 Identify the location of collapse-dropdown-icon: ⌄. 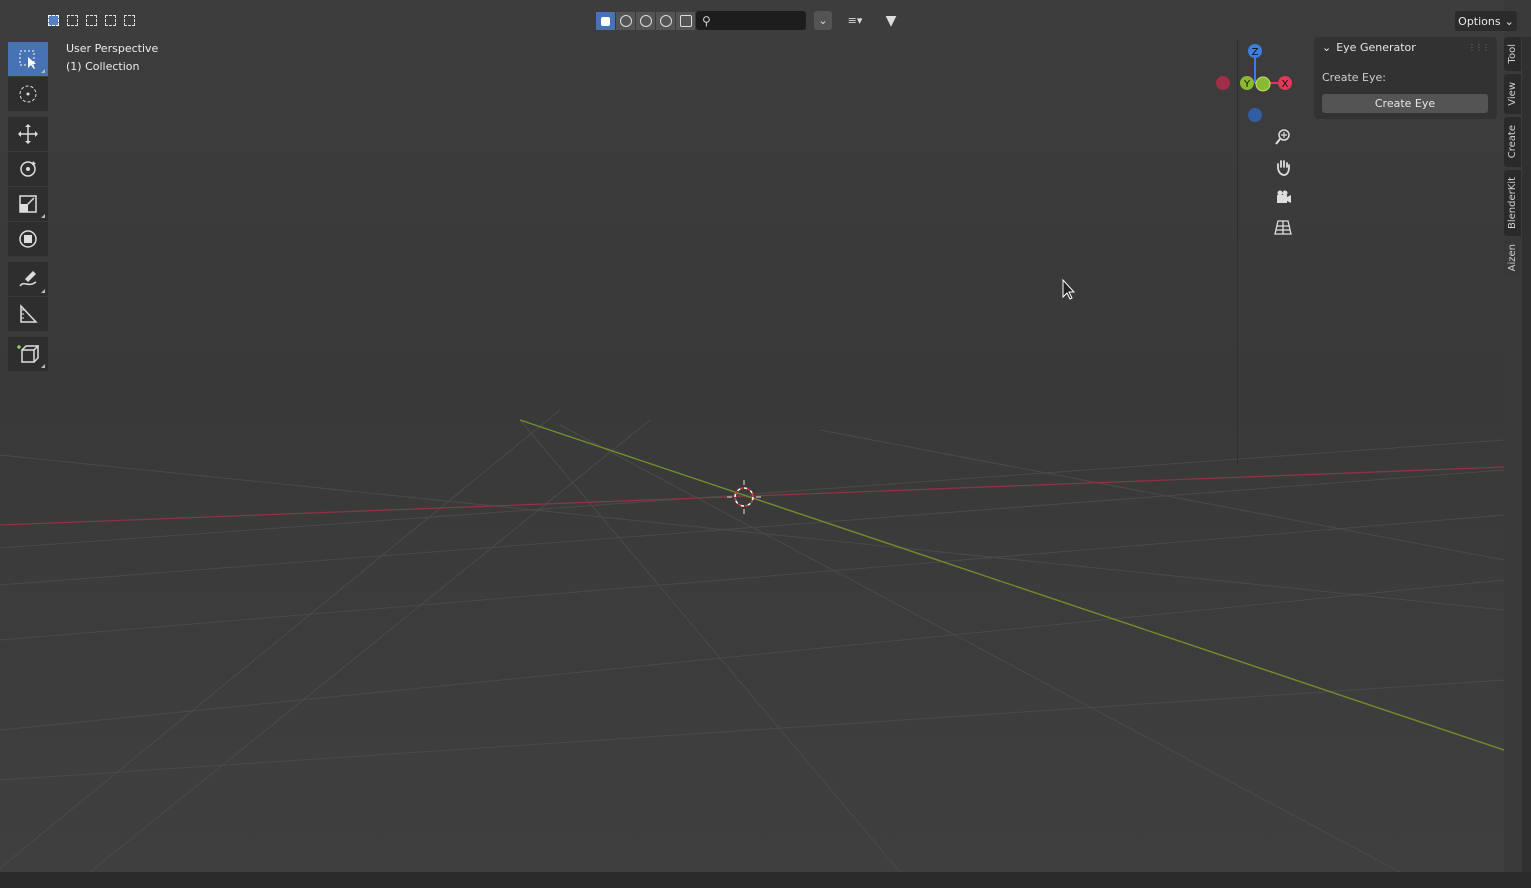
(823, 20).